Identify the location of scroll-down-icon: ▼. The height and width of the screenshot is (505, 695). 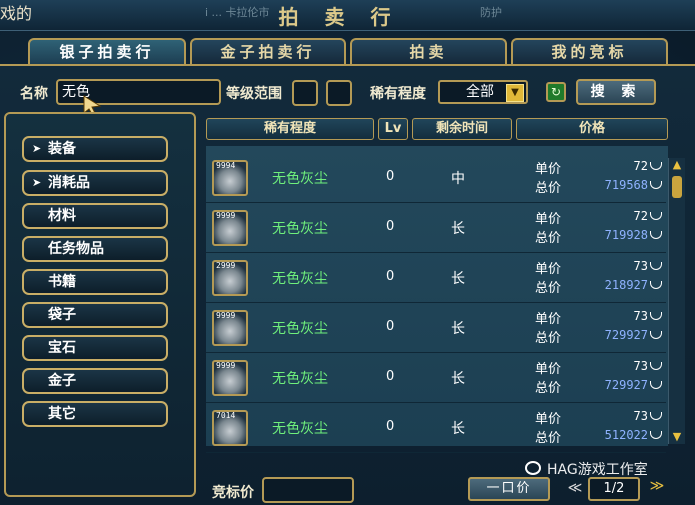
(677, 437).